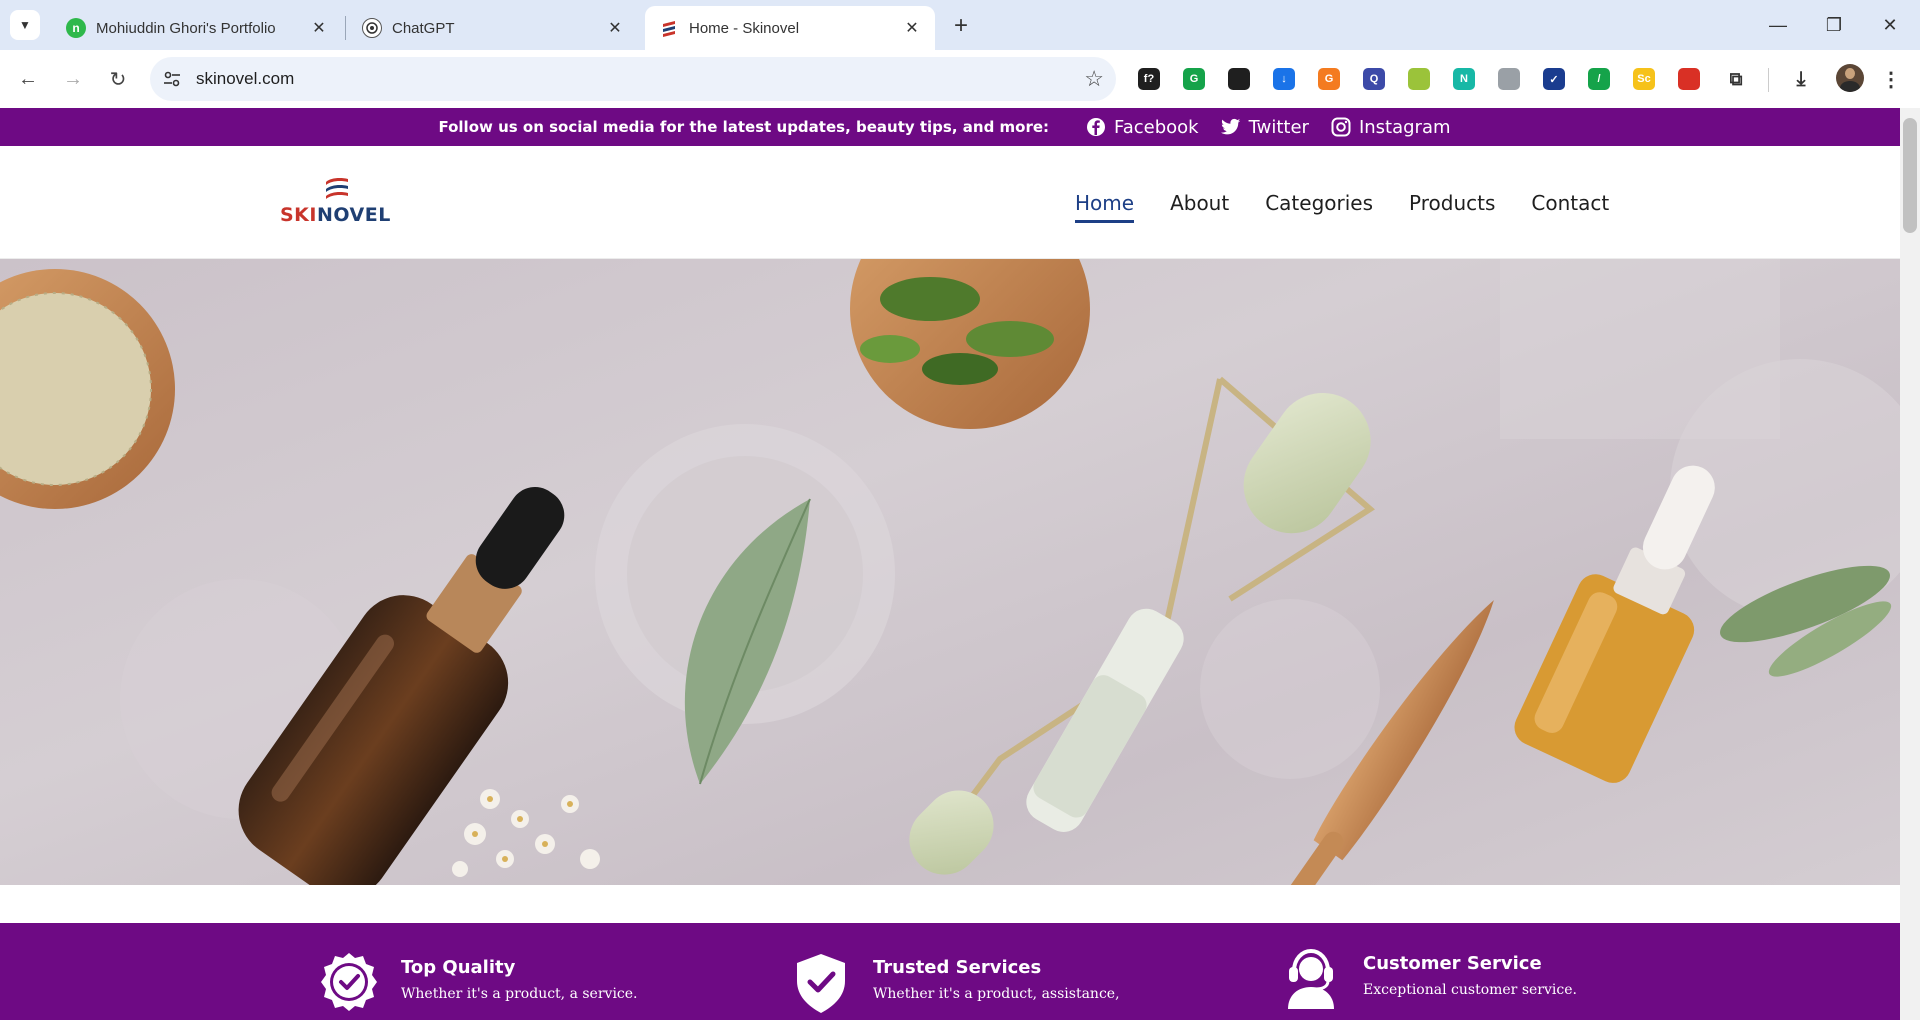 The height and width of the screenshot is (1020, 1920). Describe the element at coordinates (821, 983) in the screenshot. I see `shield-check-icon` at that location.